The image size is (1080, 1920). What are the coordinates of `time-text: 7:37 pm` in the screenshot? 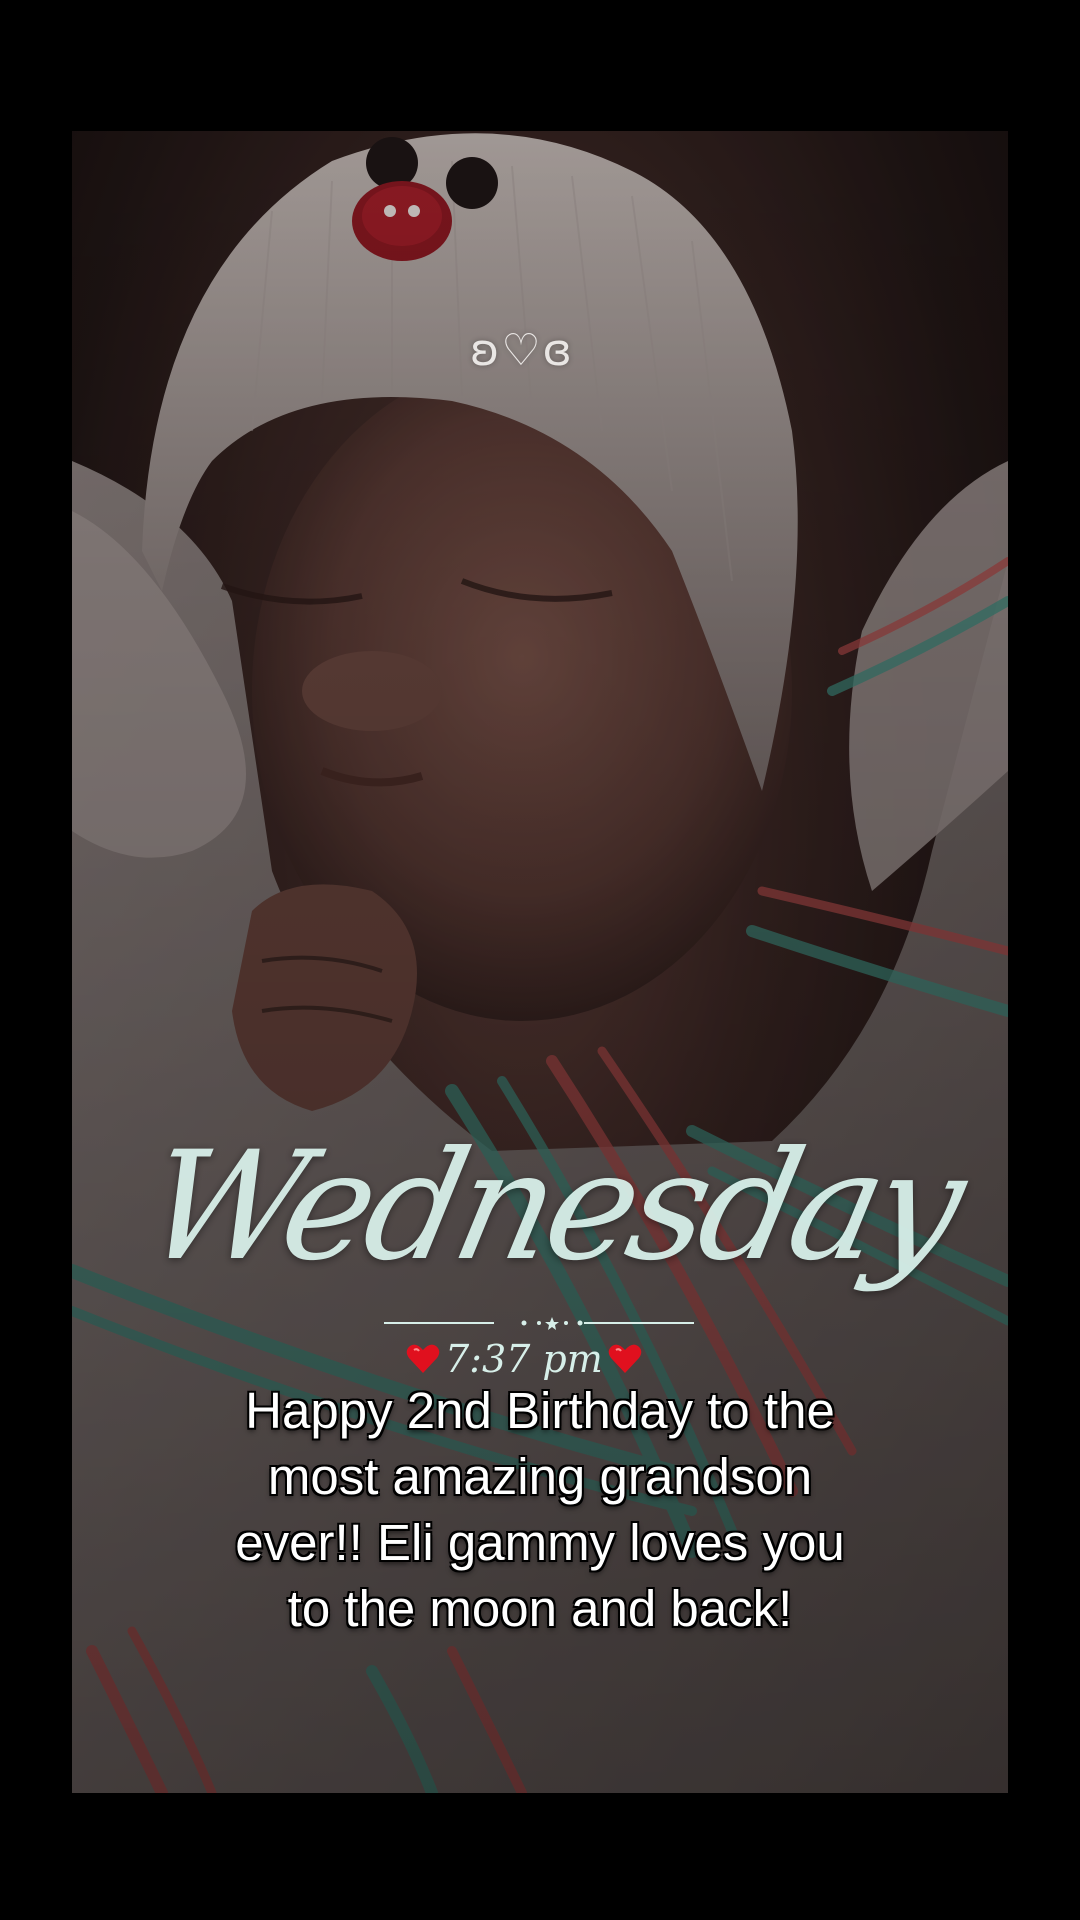 It's located at (524, 1359).